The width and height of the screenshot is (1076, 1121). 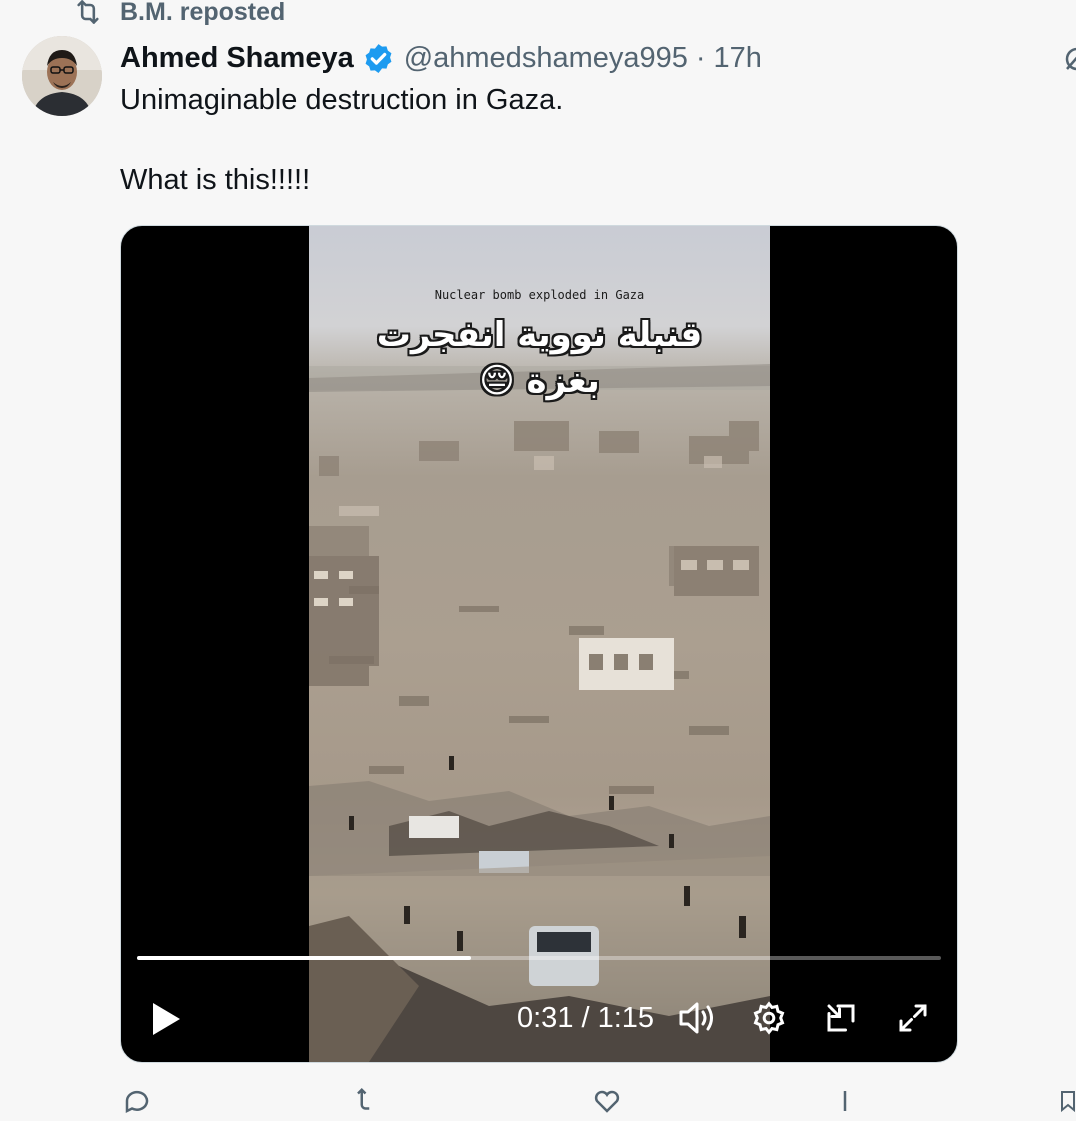 I want to click on volume-icon, so click(x=698, y=1018).